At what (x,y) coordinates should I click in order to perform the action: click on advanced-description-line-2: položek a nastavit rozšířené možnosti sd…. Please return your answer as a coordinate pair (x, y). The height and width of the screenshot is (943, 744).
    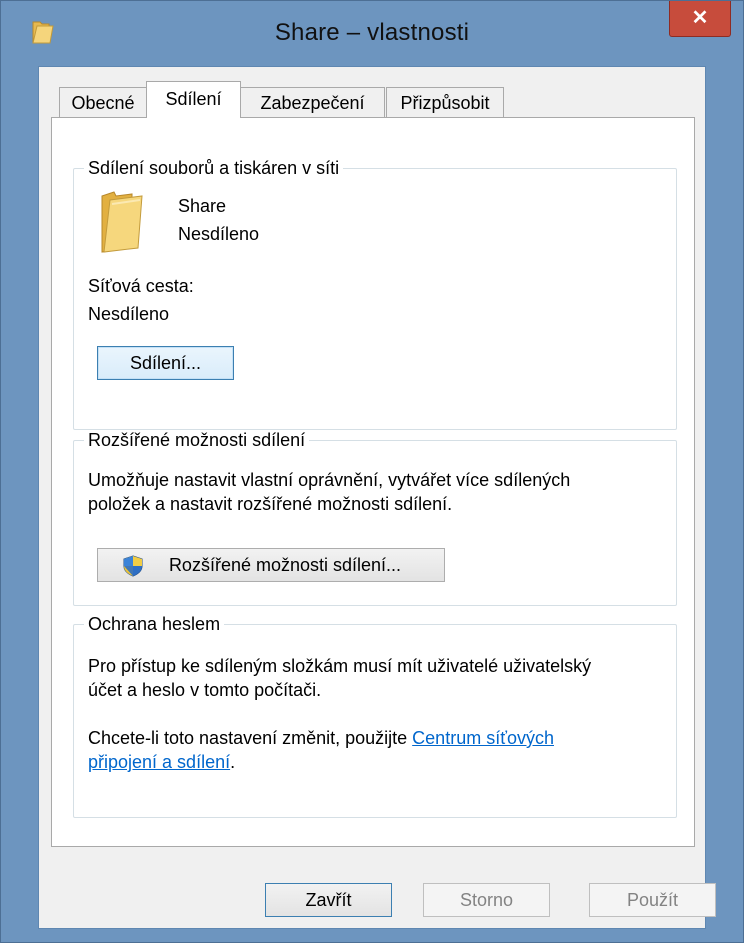
    Looking at the image, I should click on (270, 504).